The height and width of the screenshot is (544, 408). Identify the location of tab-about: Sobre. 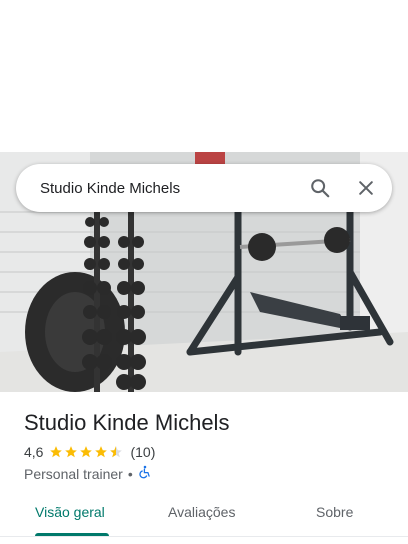
(334, 512).